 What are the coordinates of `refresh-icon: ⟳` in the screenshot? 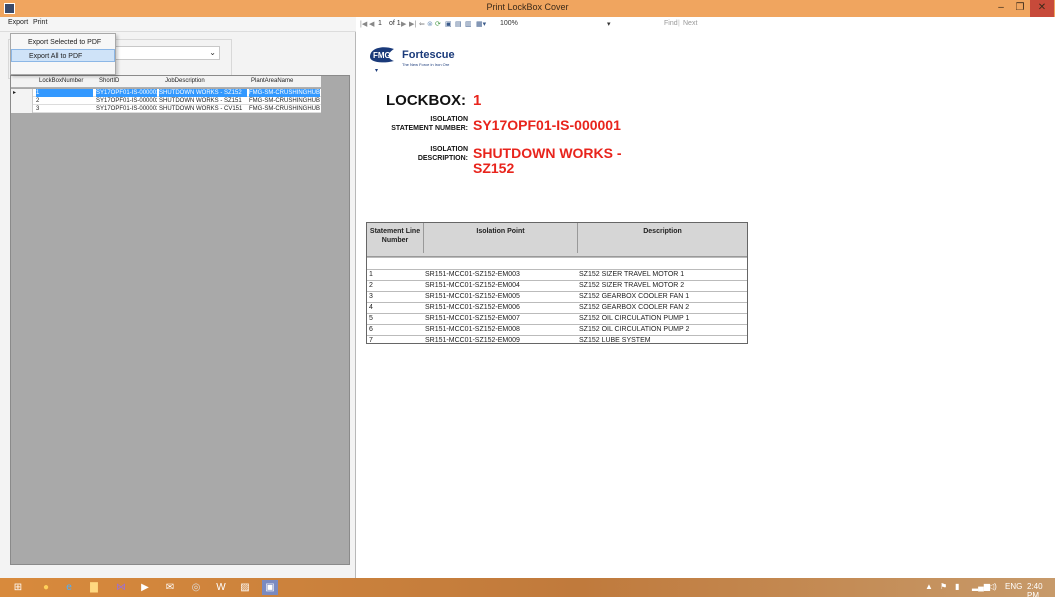 It's located at (438, 24).